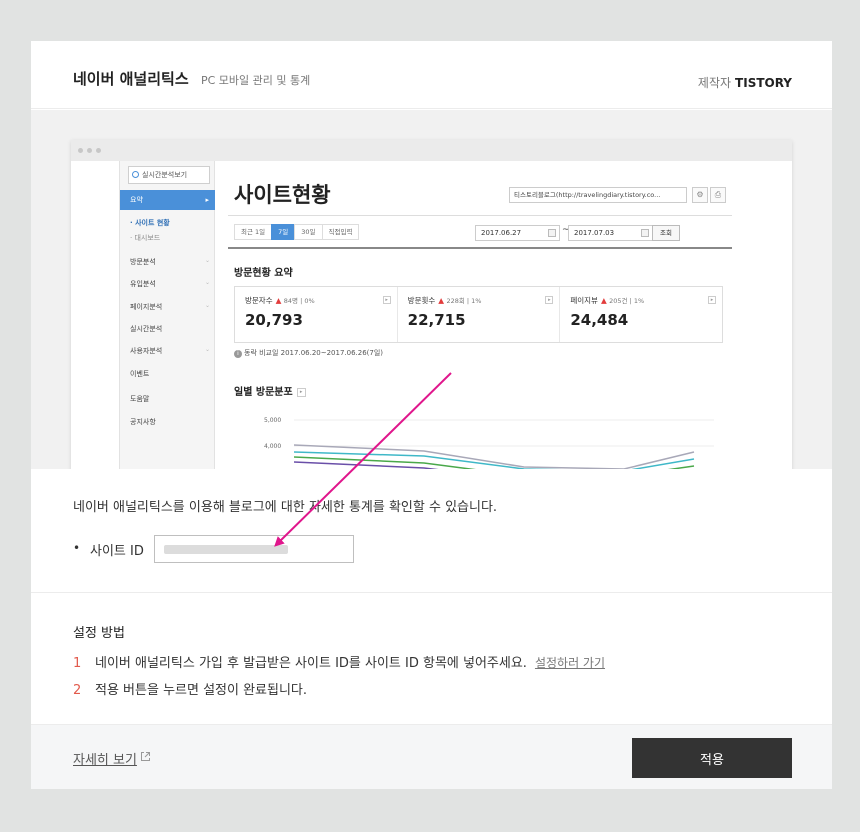  What do you see at coordinates (273, 446) in the screenshot?
I see `y-tick-label: 4,000` at bounding box center [273, 446].